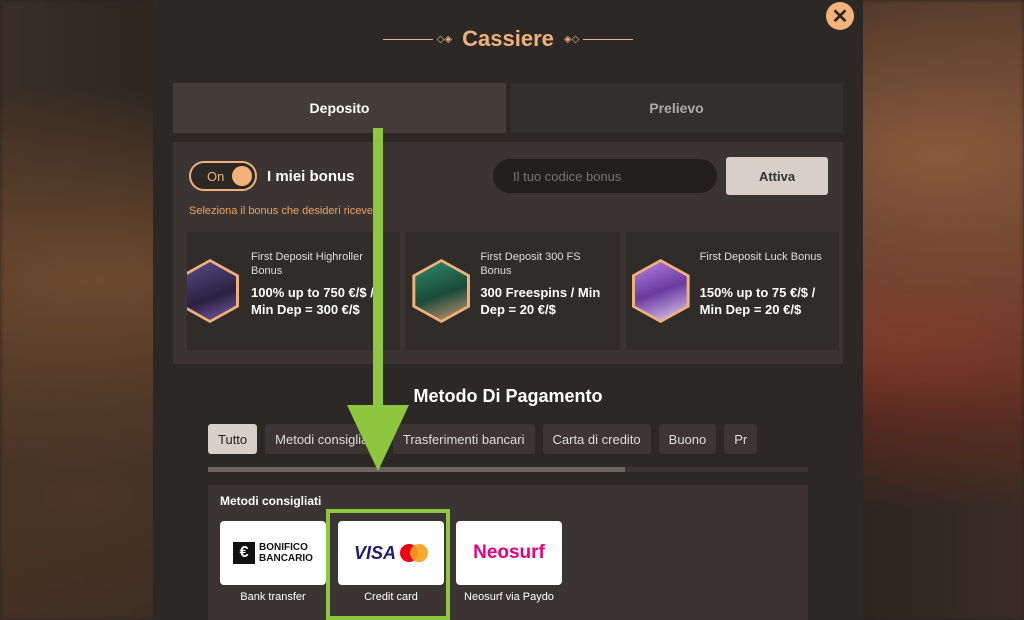 This screenshot has width=1024, height=620. I want to click on cashier-tabs: Deposito Prelievo, so click(508, 108).